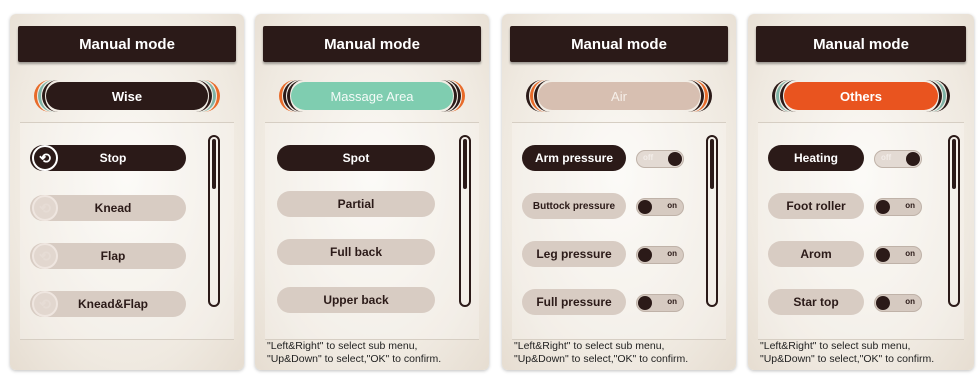 The image size is (979, 376). What do you see at coordinates (574, 254) in the screenshot?
I see `menu-item-leg-pressure: Leg pressure` at bounding box center [574, 254].